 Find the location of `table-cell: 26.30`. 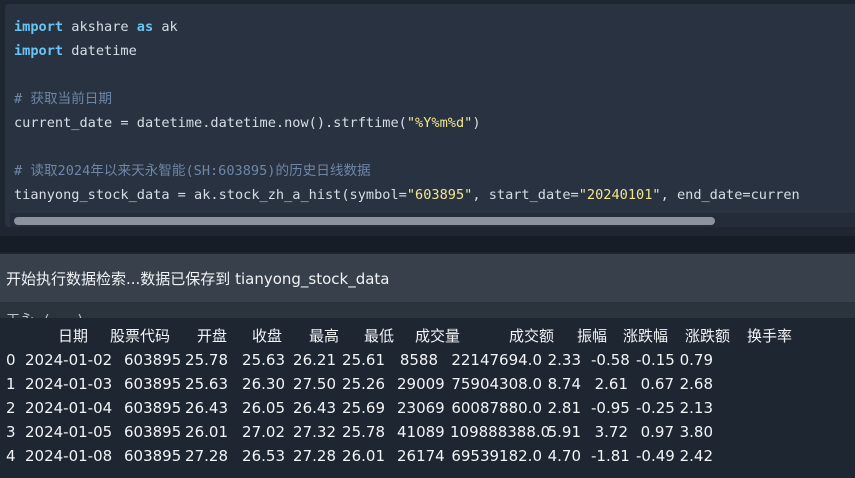

table-cell: 26.30 is located at coordinates (263, 384).